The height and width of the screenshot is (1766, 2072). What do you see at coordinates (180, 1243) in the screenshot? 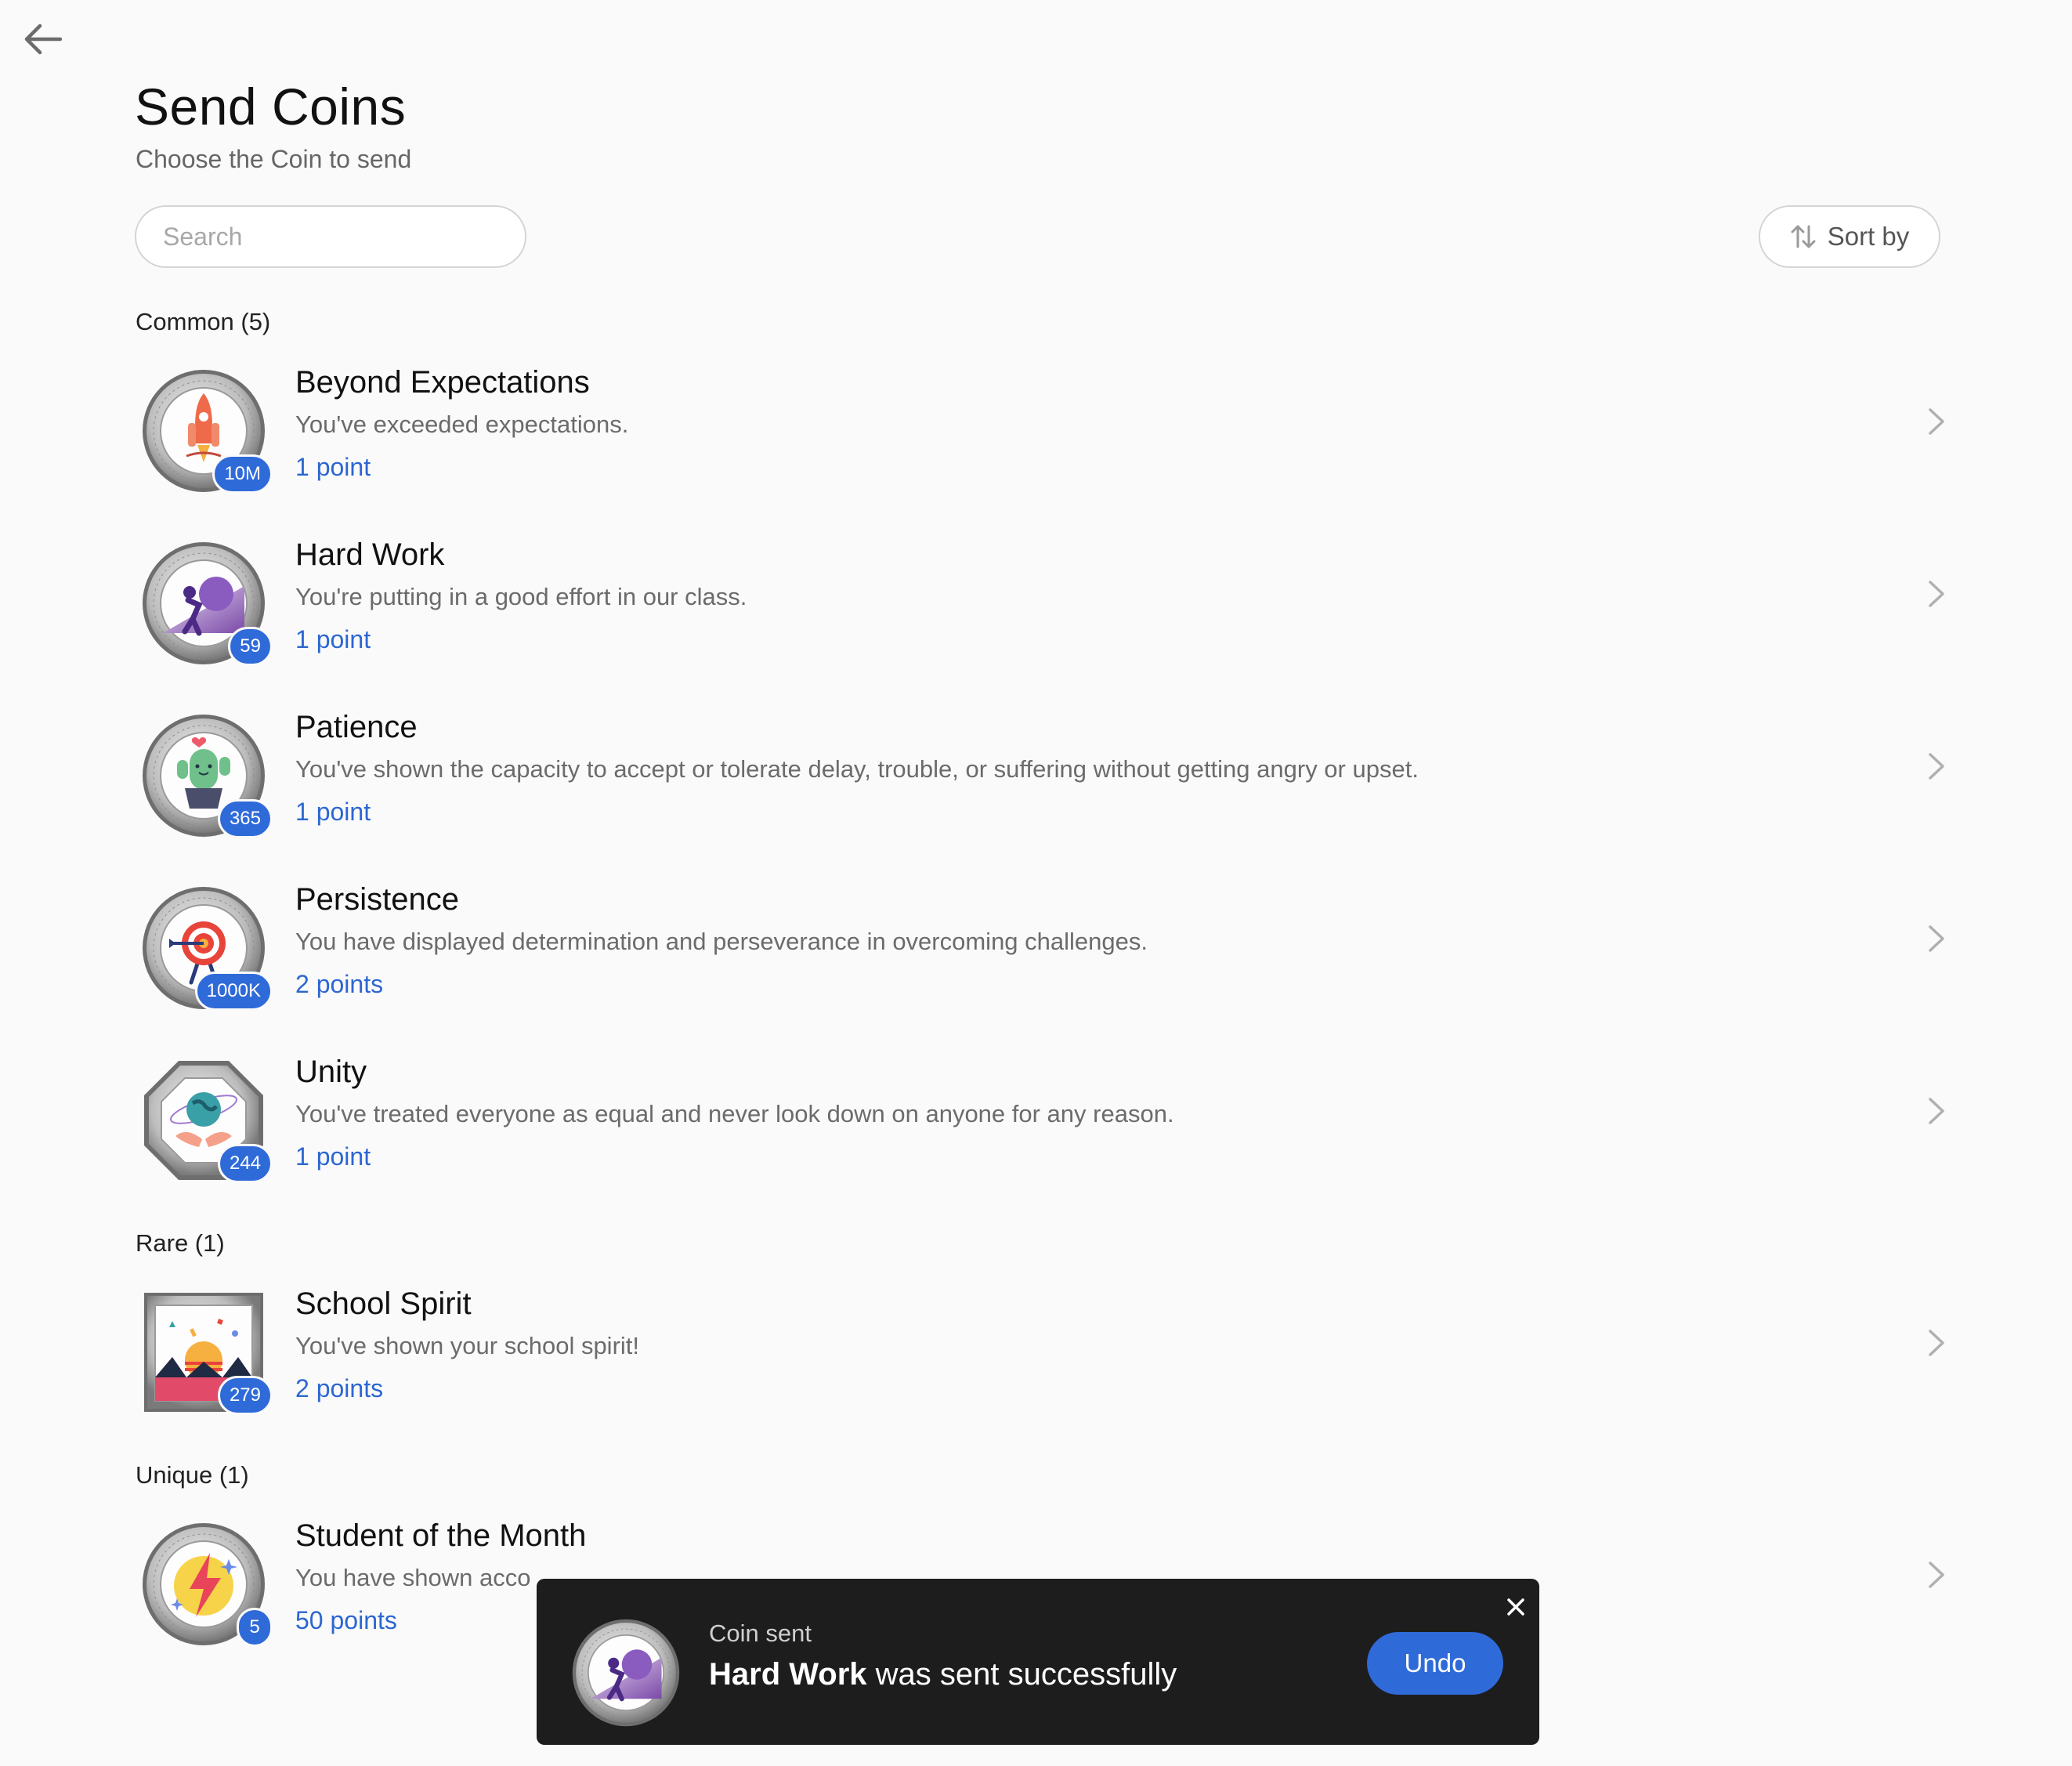
I see `section-heading-rare: Rare (1)` at bounding box center [180, 1243].